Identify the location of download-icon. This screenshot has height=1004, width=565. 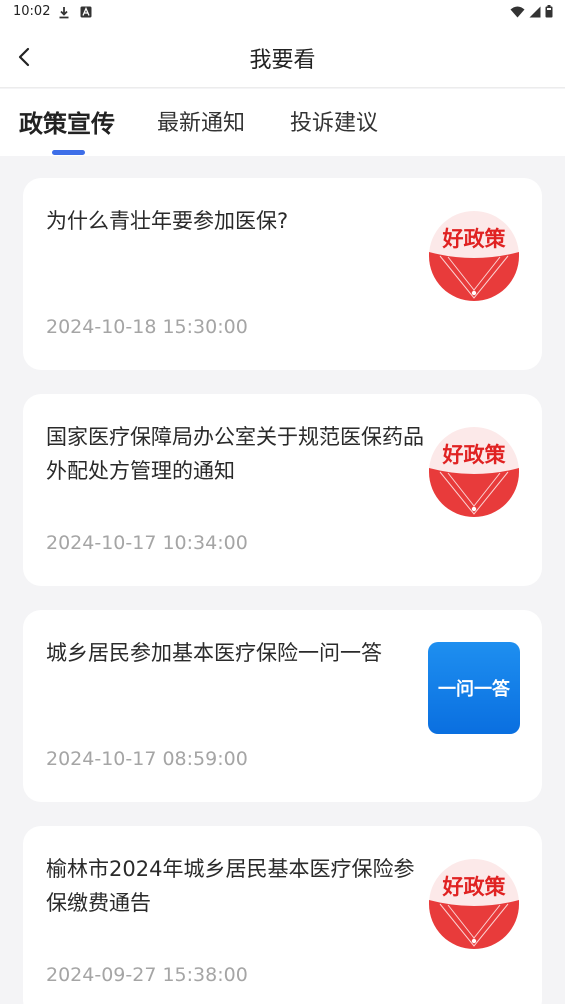
(64, 13).